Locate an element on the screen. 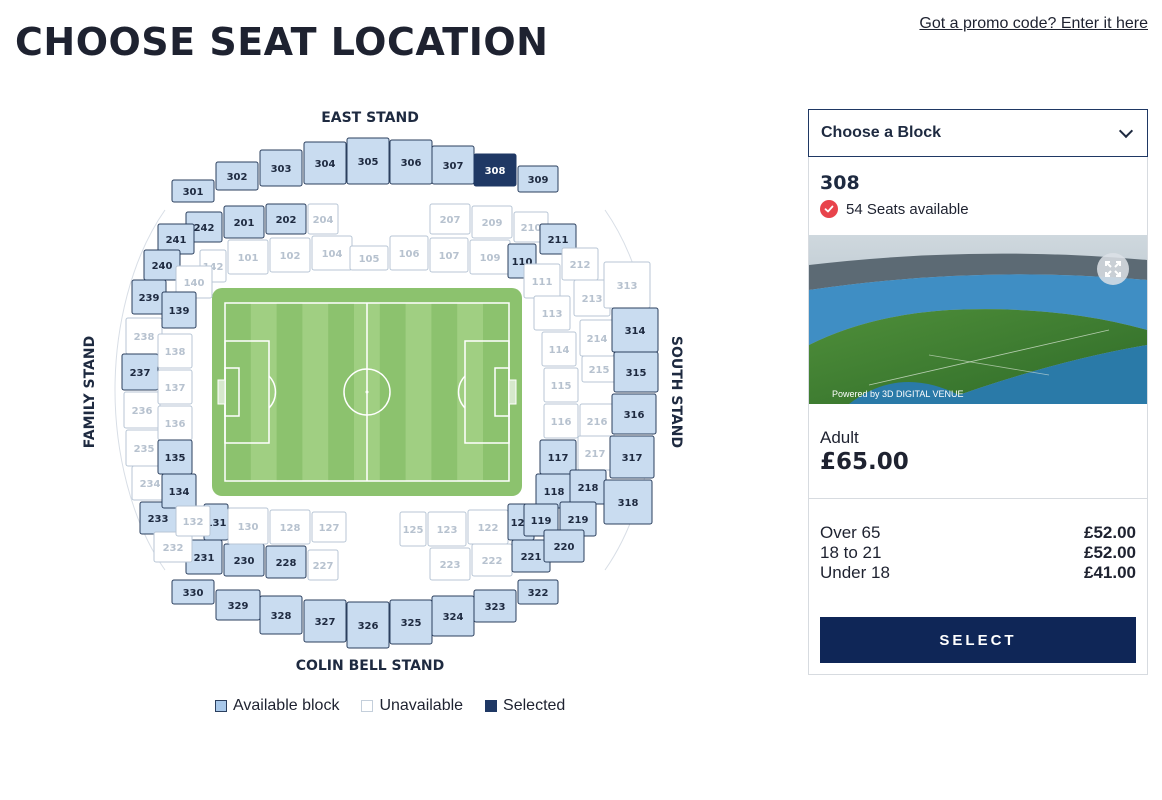 This screenshot has height=800, width=1162. block-329: 329 is located at coordinates (238, 605).